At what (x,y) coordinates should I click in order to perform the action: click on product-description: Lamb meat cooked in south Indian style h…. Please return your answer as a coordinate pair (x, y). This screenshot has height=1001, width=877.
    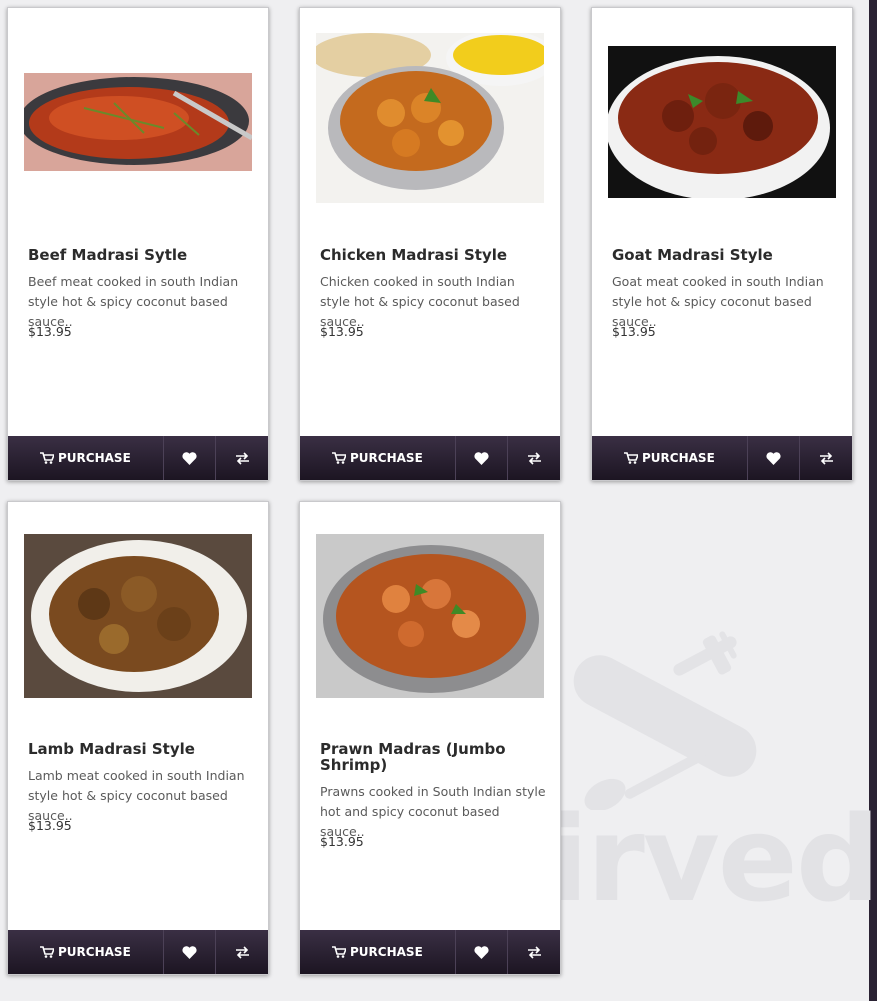
    Looking at the image, I should click on (136, 795).